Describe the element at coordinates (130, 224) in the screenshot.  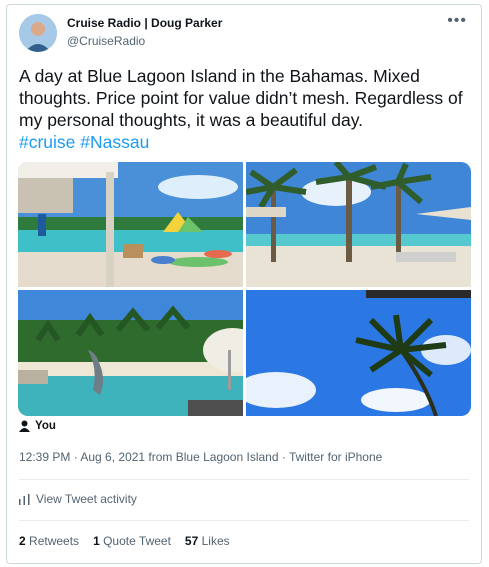
I see `photo-beach-waterpark` at that location.